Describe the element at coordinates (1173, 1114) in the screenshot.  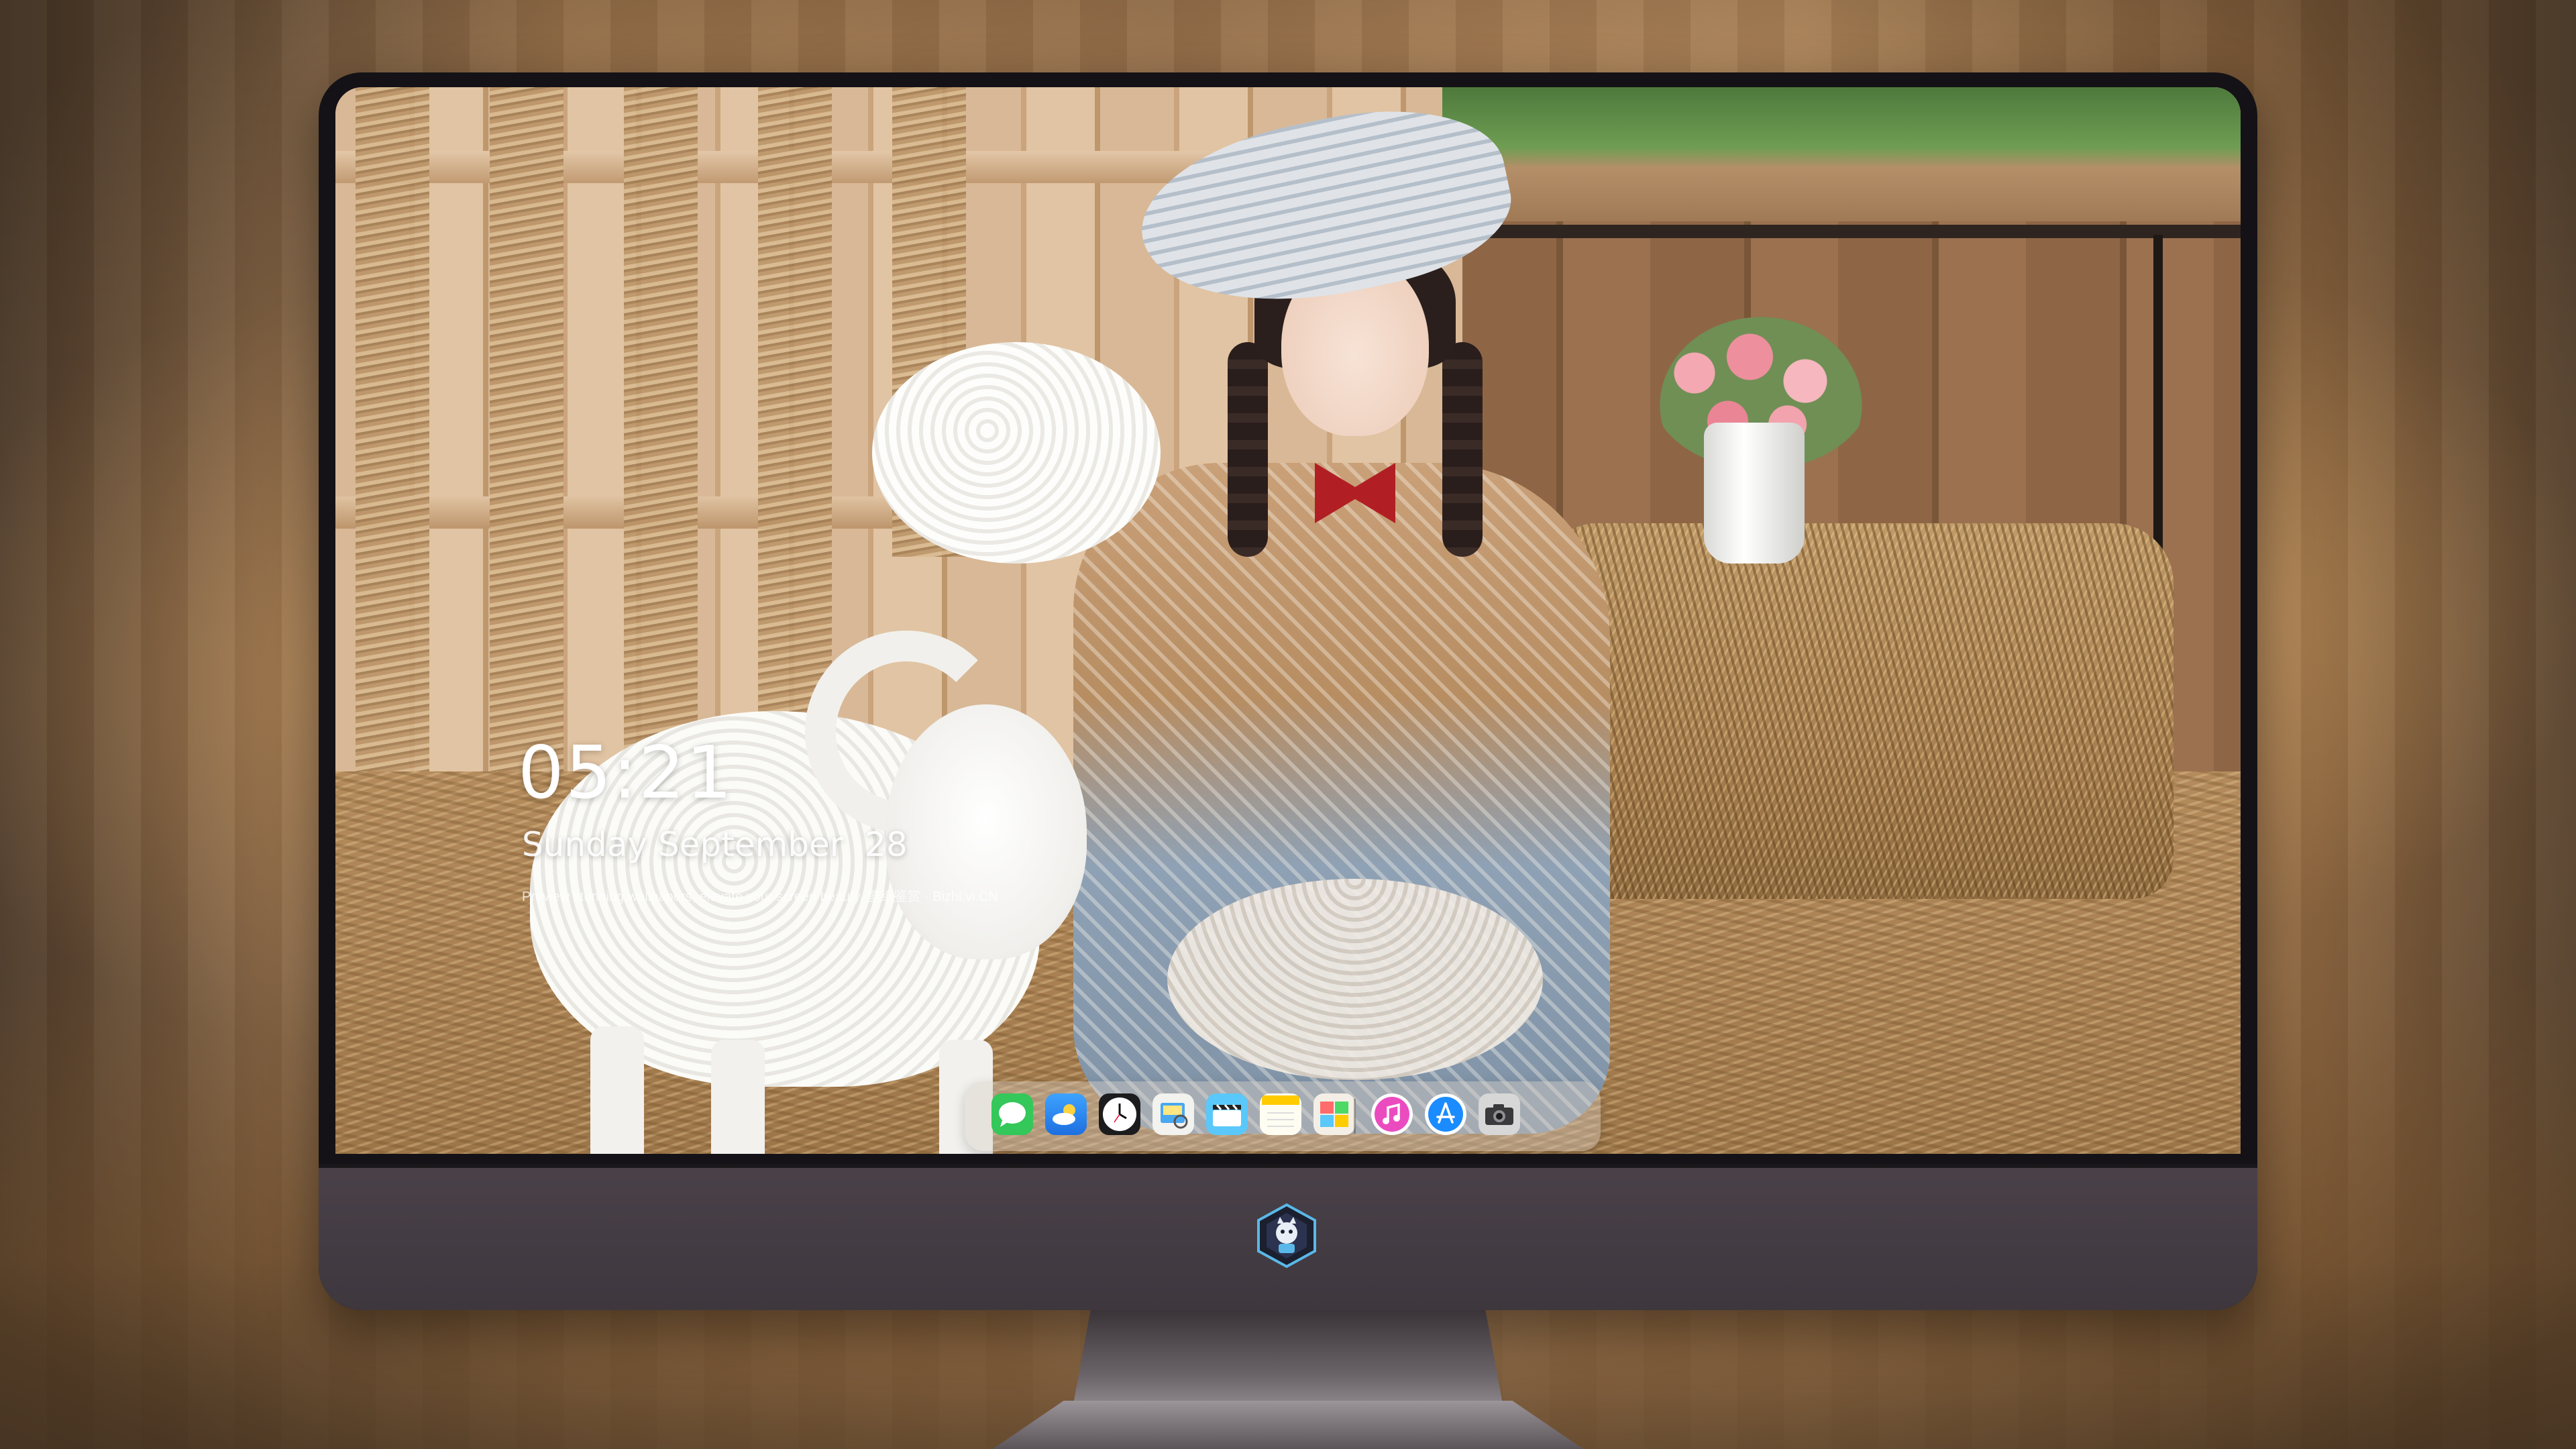
I see `preview-icon` at that location.